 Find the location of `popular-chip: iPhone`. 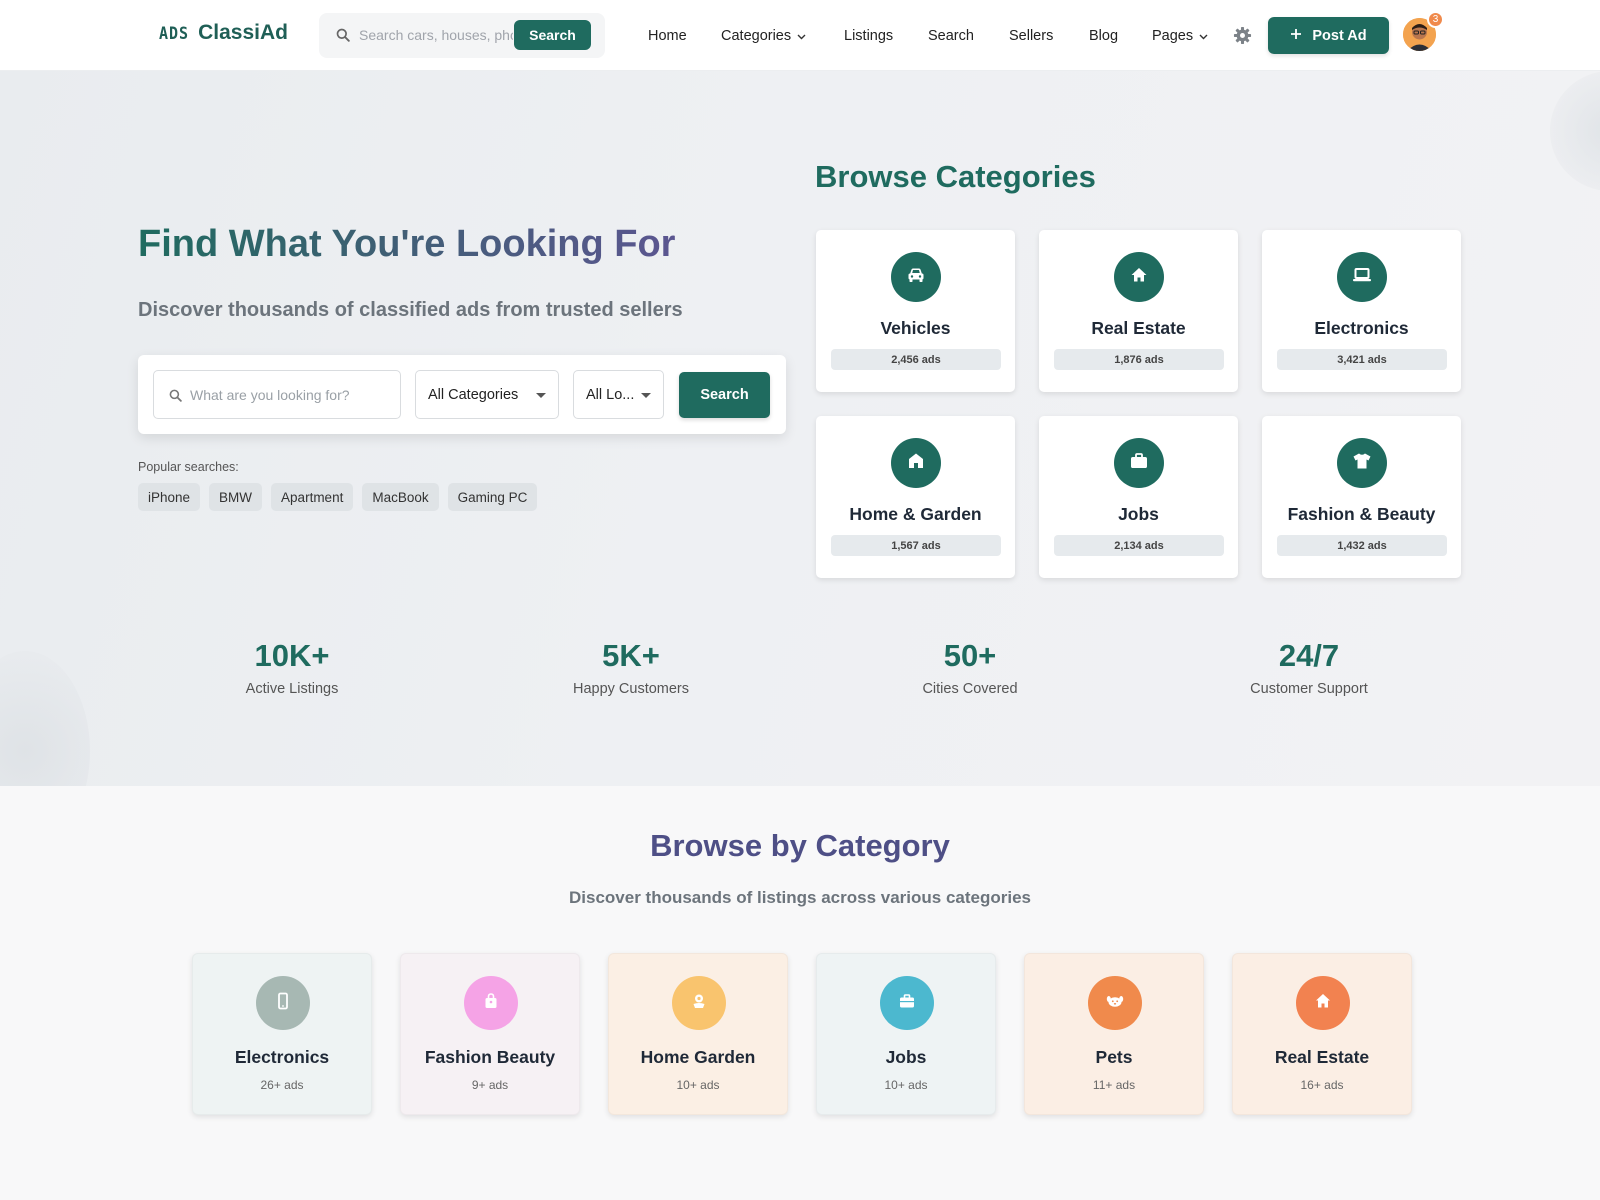

popular-chip: iPhone is located at coordinates (169, 497).